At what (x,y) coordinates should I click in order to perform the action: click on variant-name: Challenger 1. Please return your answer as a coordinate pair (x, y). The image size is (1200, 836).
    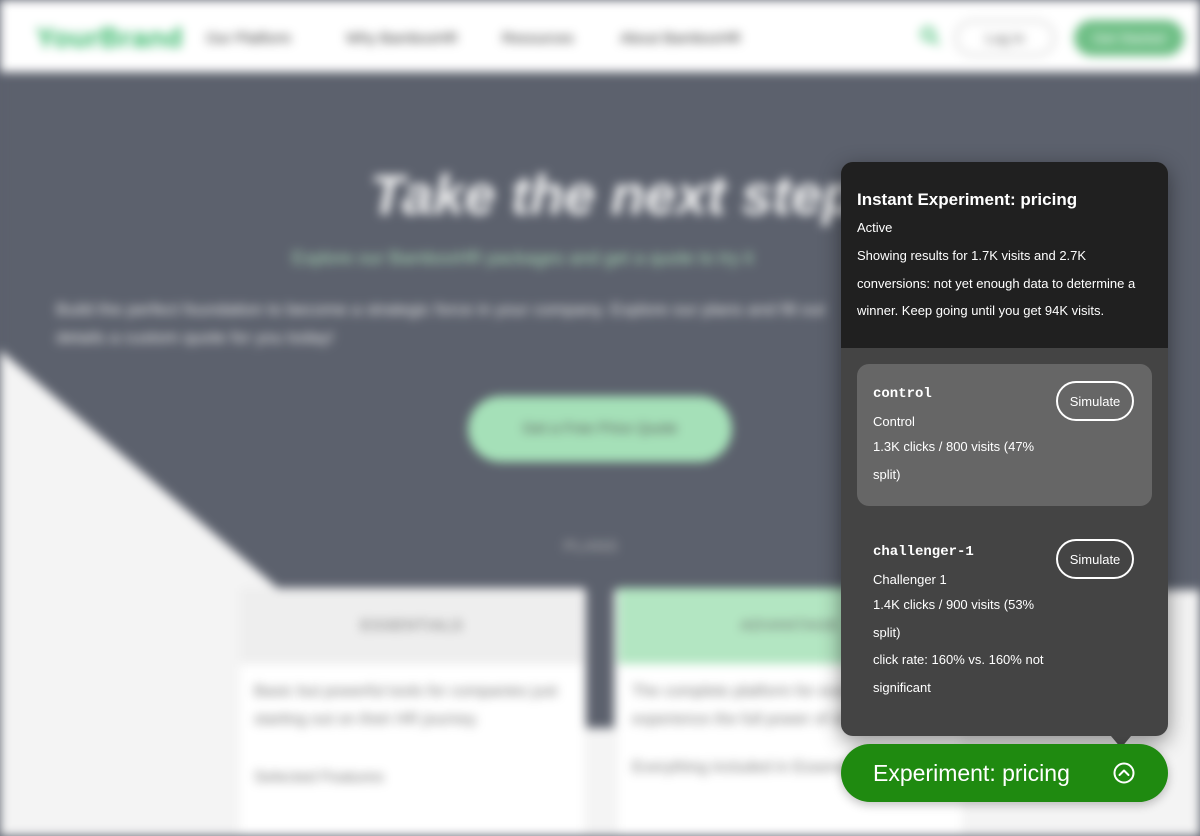
    Looking at the image, I should click on (910, 579).